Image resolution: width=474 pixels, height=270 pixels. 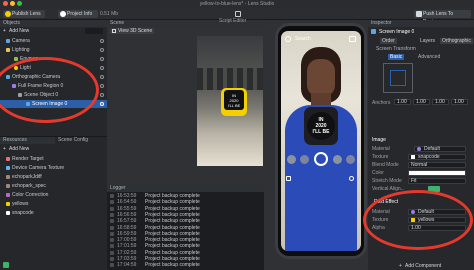 What do you see at coordinates (396, 32) in the screenshot?
I see `object-name: Screen Image 0` at bounding box center [396, 32].